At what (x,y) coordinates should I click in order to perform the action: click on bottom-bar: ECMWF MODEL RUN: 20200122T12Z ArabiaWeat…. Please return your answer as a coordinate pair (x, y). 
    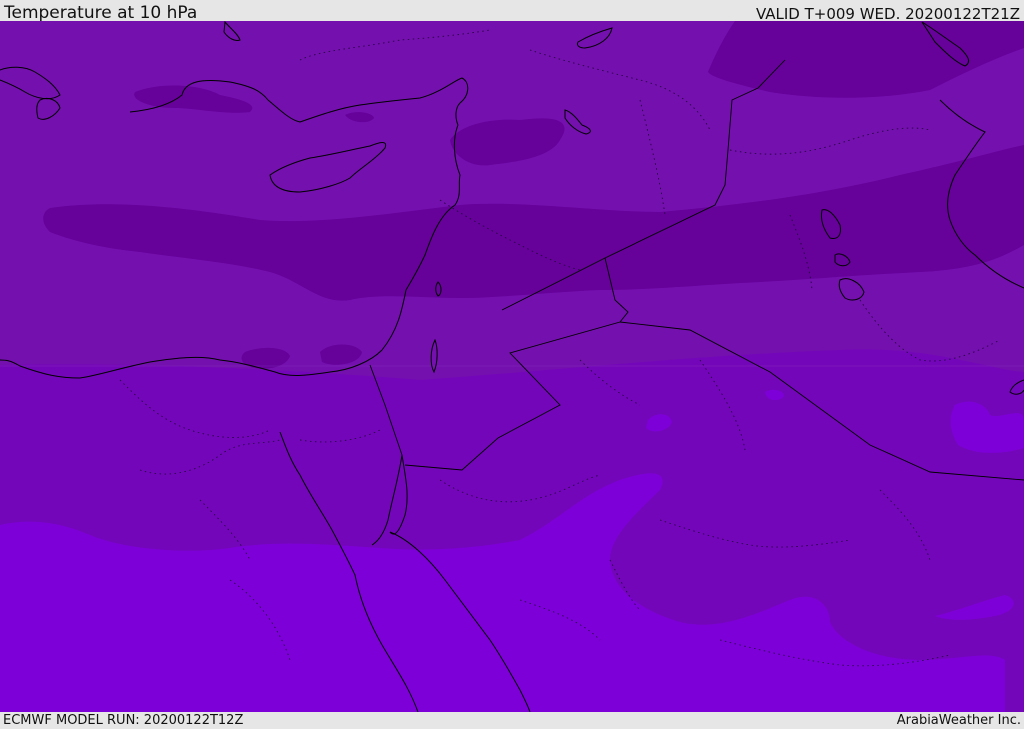
    Looking at the image, I should click on (512, 720).